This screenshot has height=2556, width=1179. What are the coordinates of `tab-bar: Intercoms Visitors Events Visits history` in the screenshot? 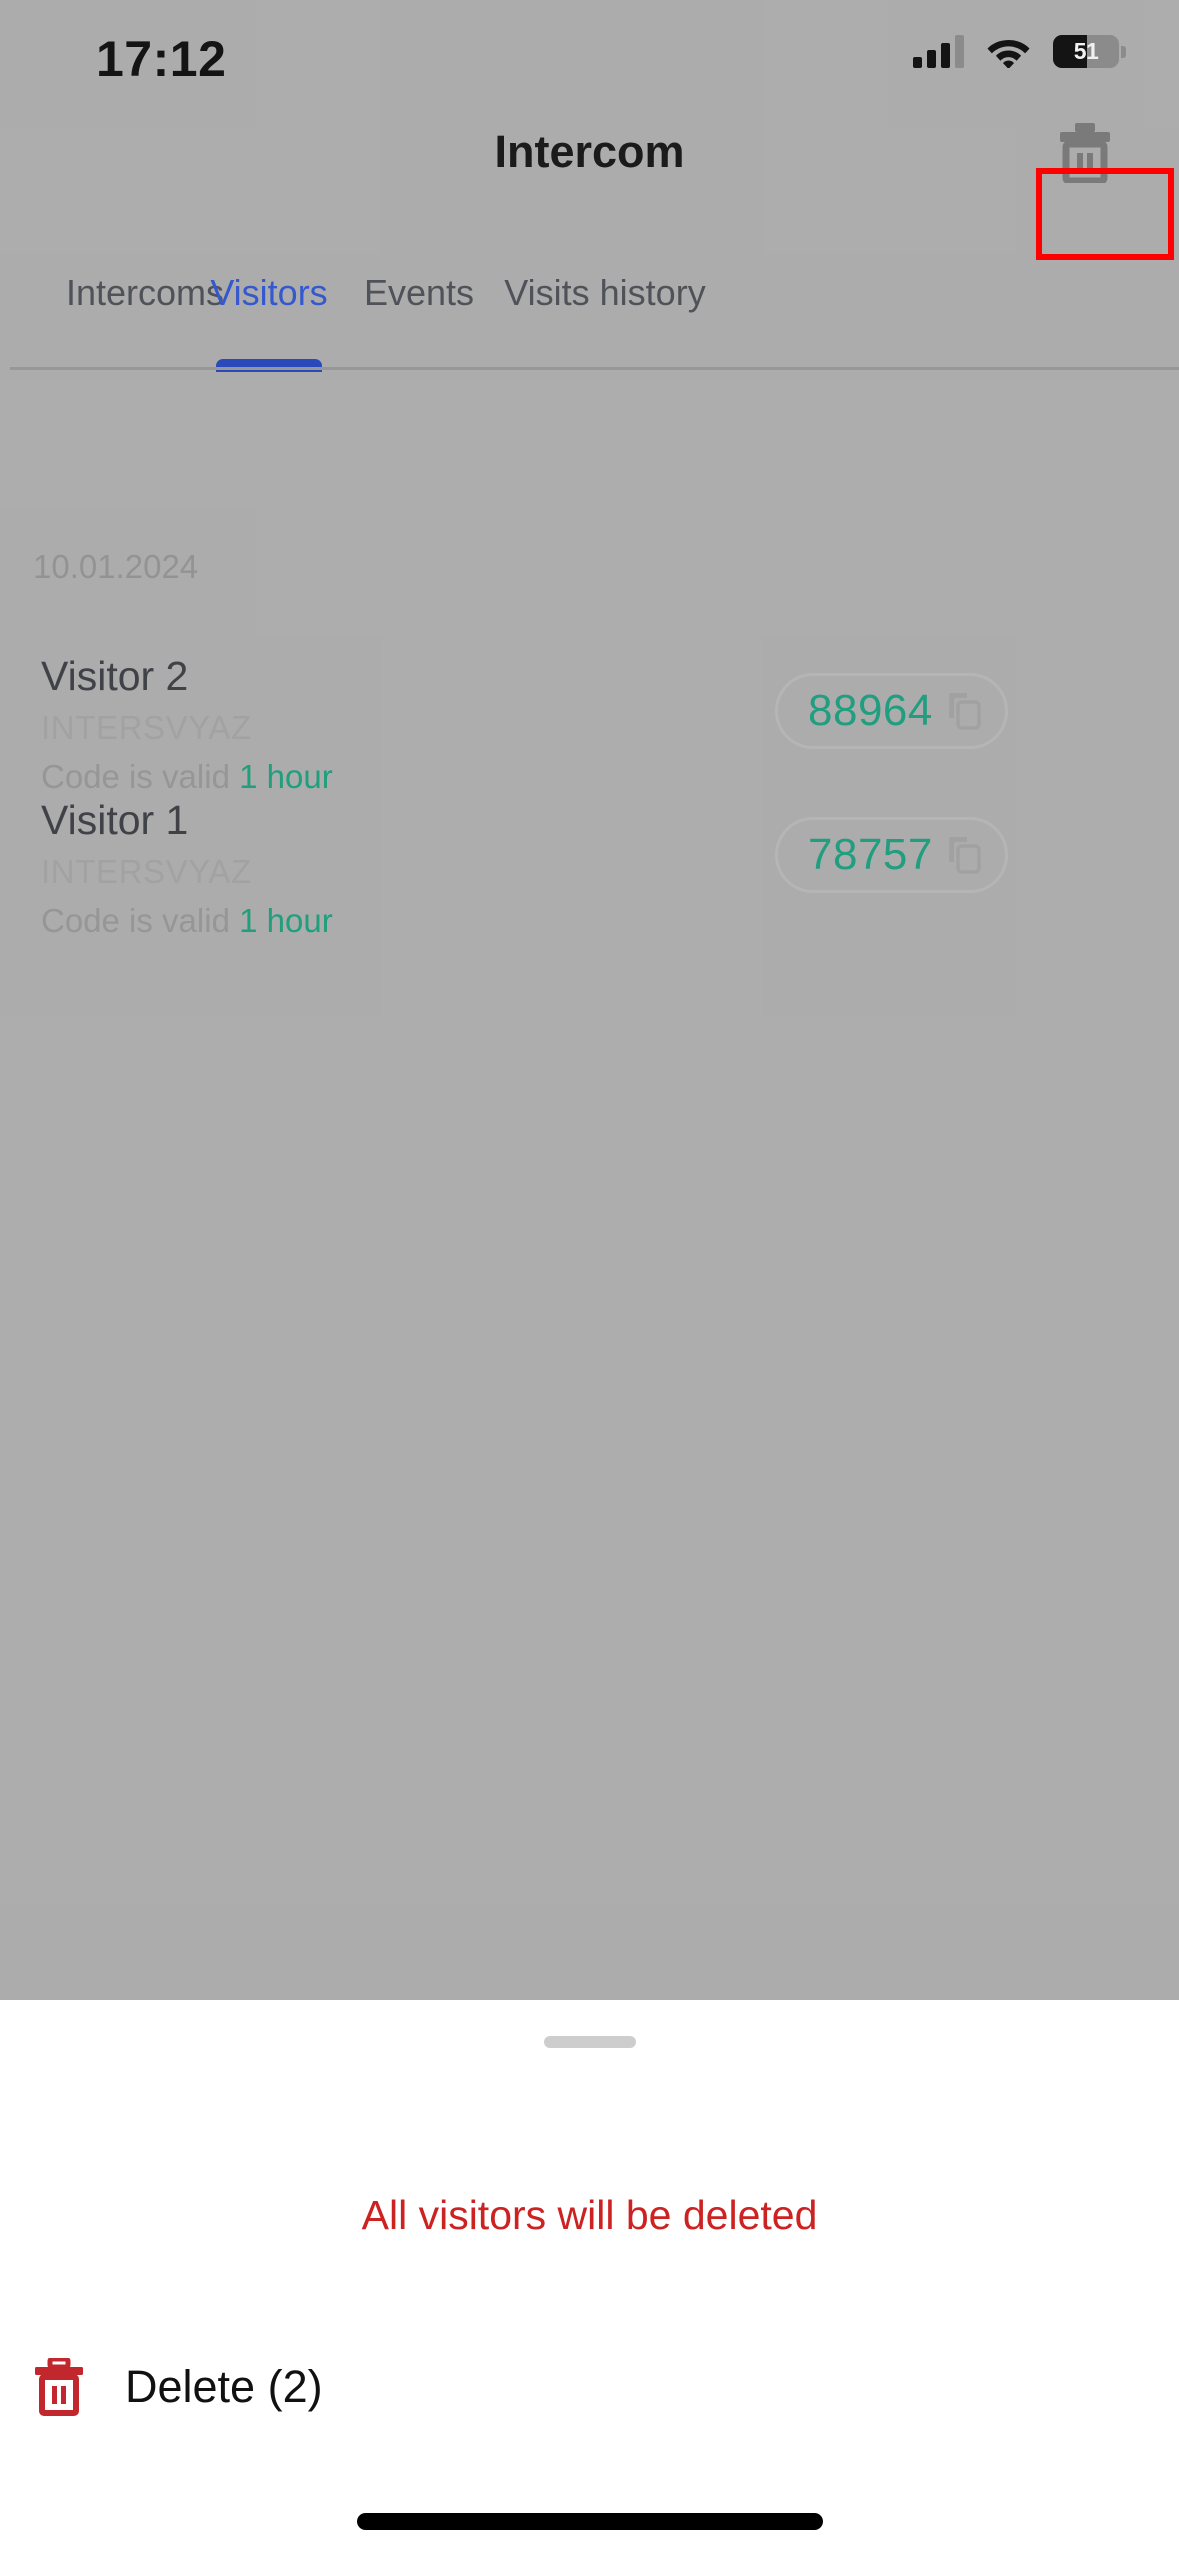 It's located at (589, 322).